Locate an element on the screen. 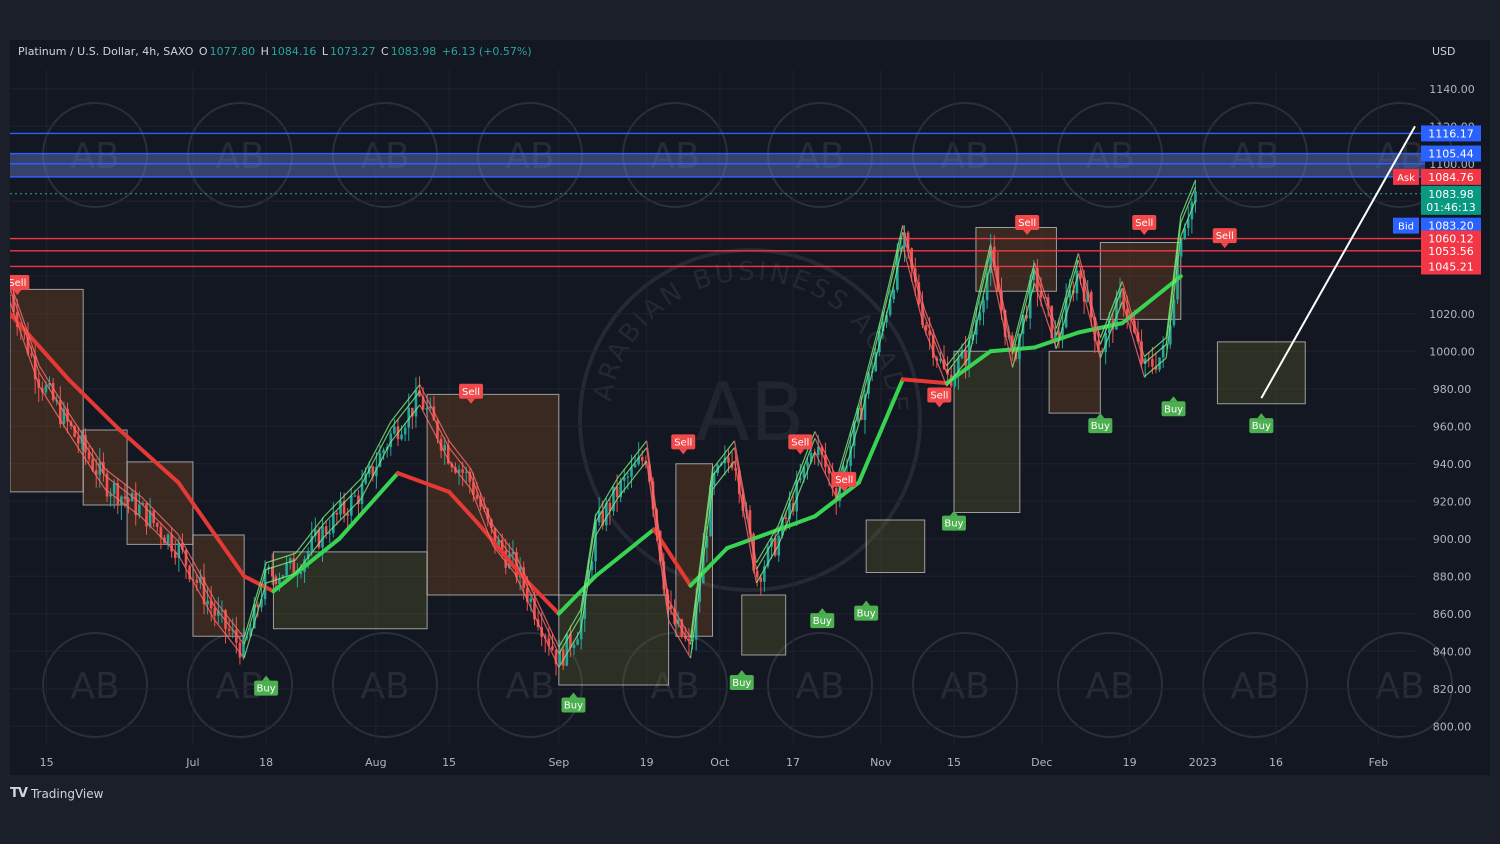 This screenshot has width=1500, height=844. y-tick-label: 820.00 is located at coordinates (1452, 689).